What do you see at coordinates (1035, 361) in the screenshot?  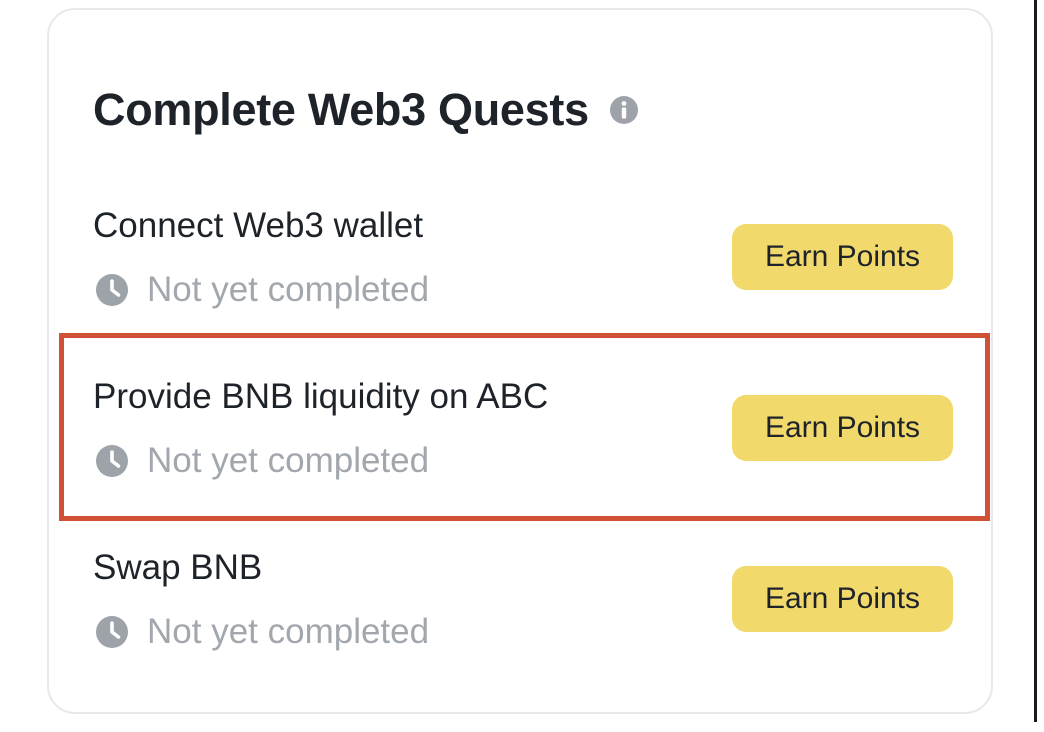 I see `page-edge-divider` at bounding box center [1035, 361].